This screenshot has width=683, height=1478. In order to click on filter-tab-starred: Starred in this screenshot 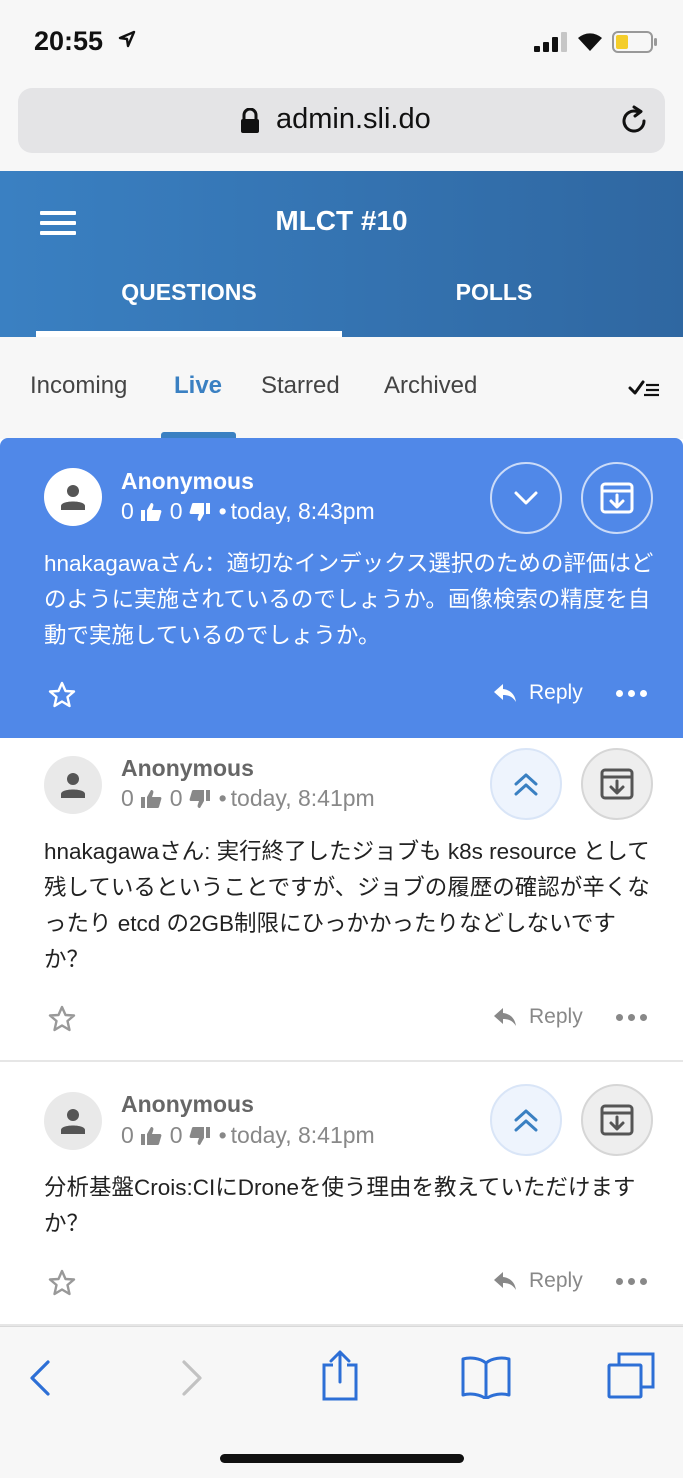, I will do `click(300, 386)`.